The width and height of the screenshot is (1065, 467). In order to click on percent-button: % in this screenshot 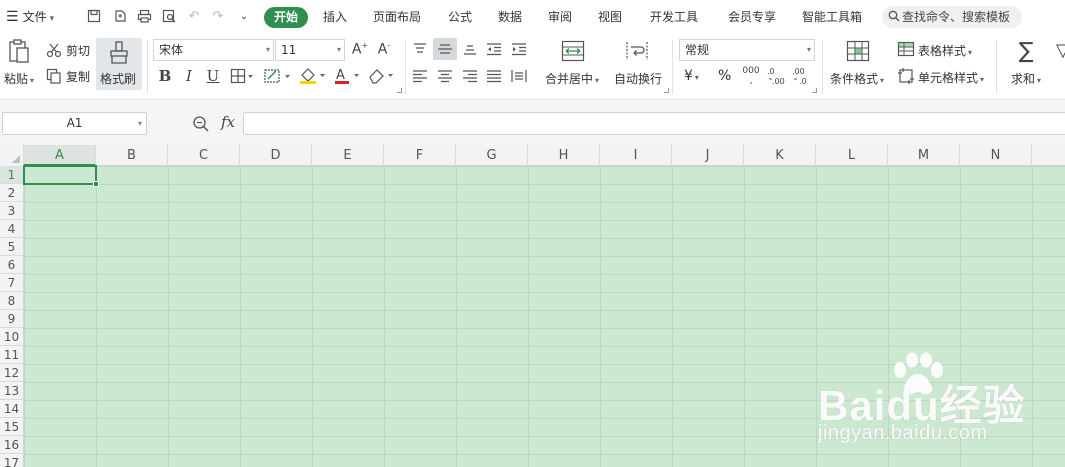, I will do `click(724, 76)`.